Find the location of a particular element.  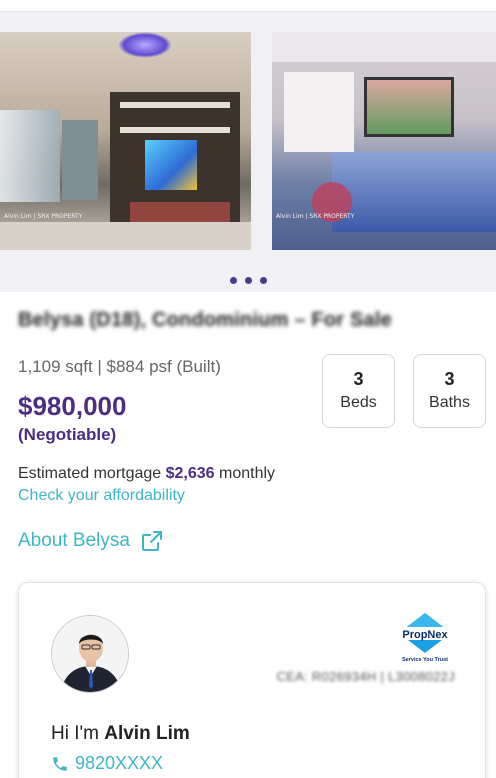

mortgage-estimate: Estimated mortgage $2,636 monthly is located at coordinates (146, 474).